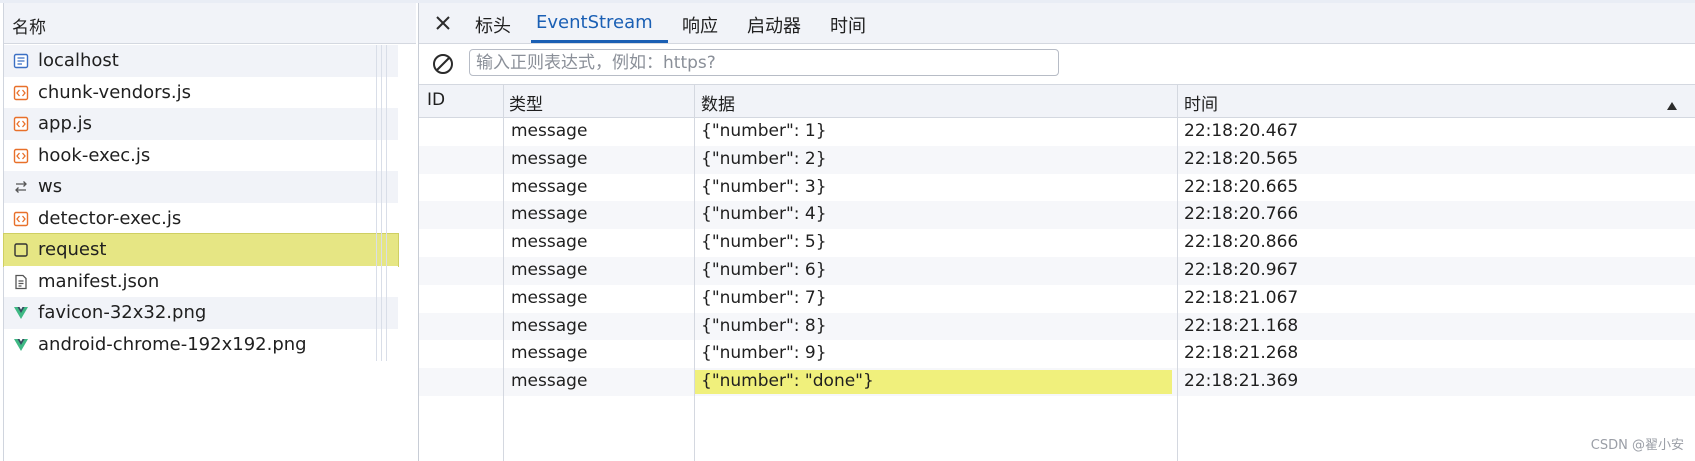 The height and width of the screenshot is (461, 1695). I want to click on request-item: favicon-32x32.png, so click(201, 313).